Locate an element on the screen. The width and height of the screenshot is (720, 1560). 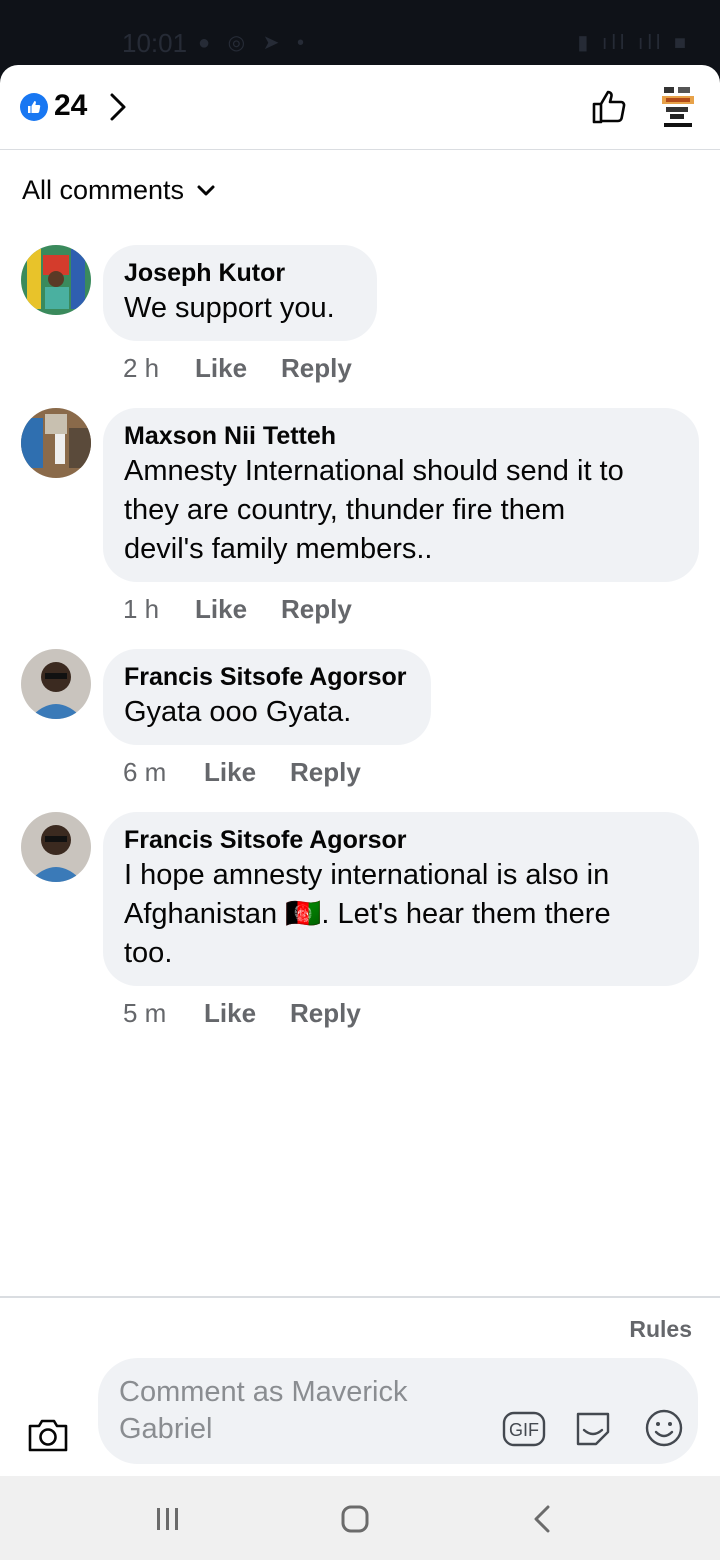
comment-time: 2 h is located at coordinates (159, 368).